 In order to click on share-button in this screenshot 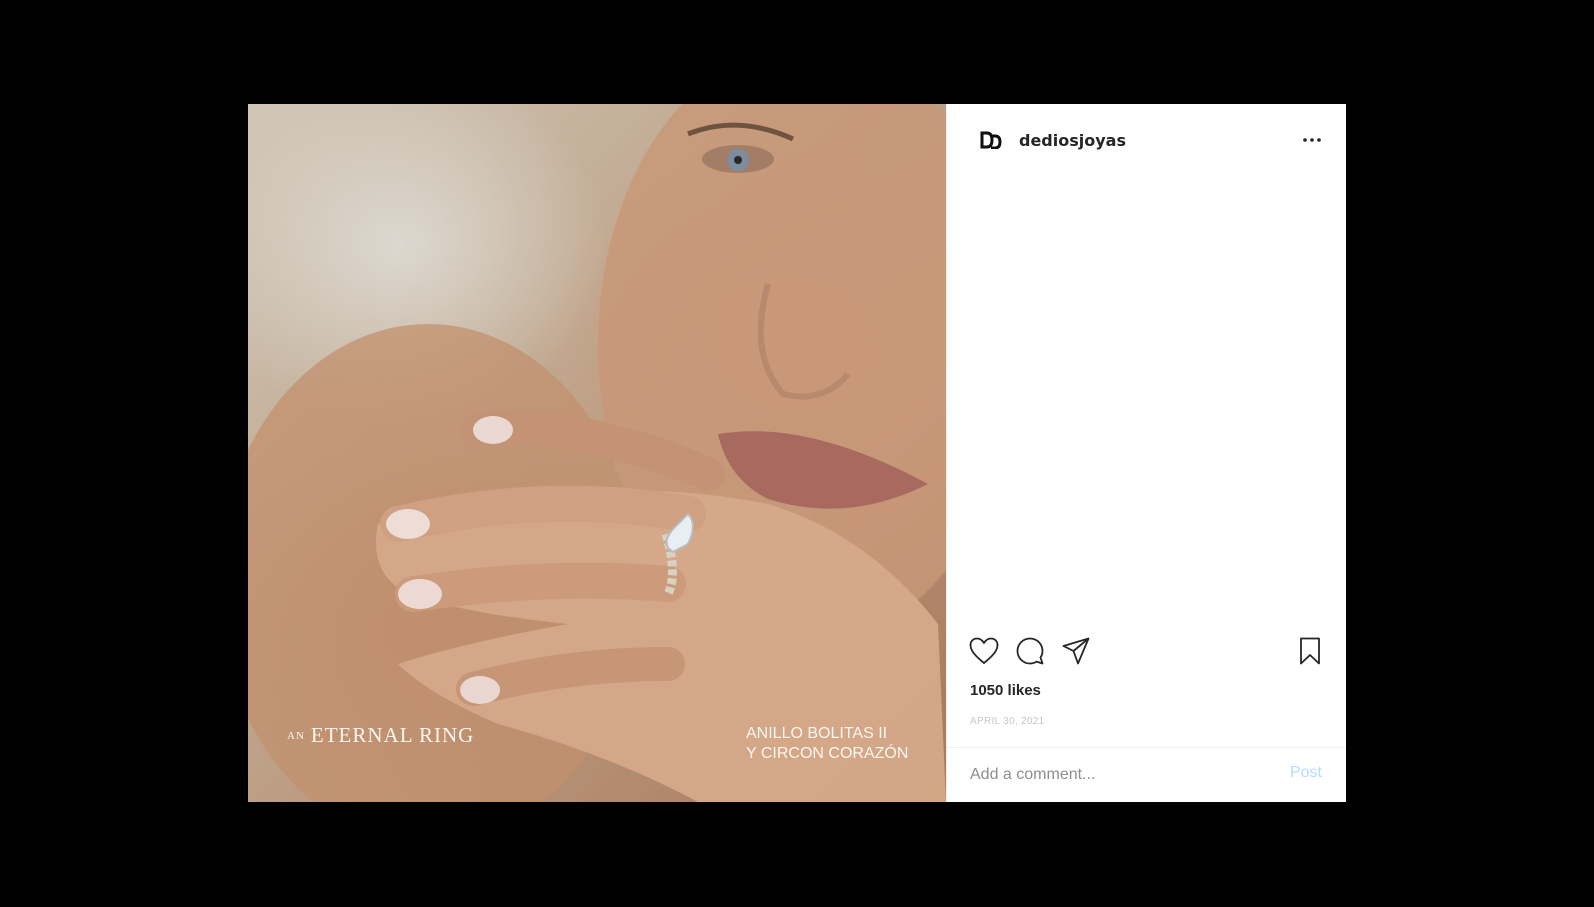, I will do `click(1076, 651)`.